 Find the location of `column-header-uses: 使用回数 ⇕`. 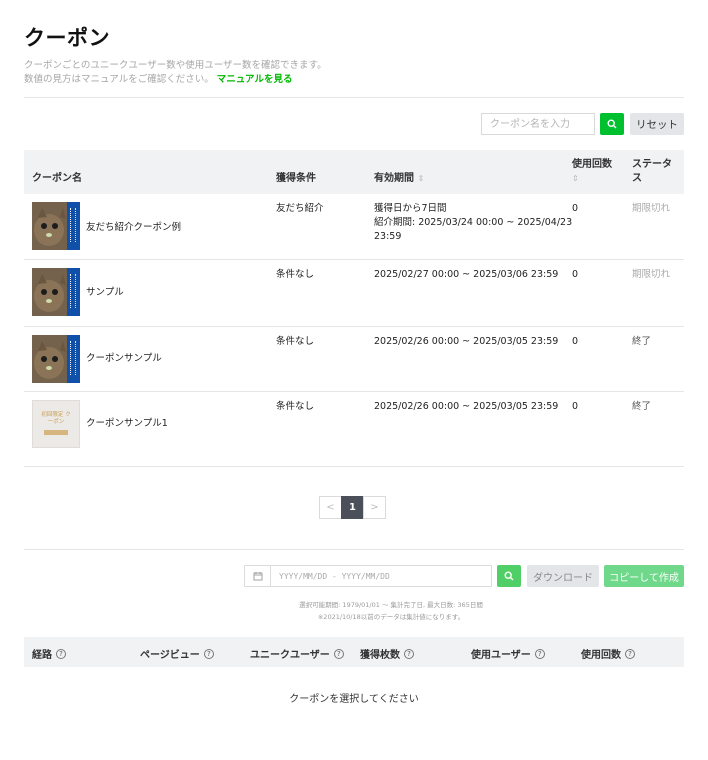

column-header-uses: 使用回数 ⇕ is located at coordinates (592, 172).